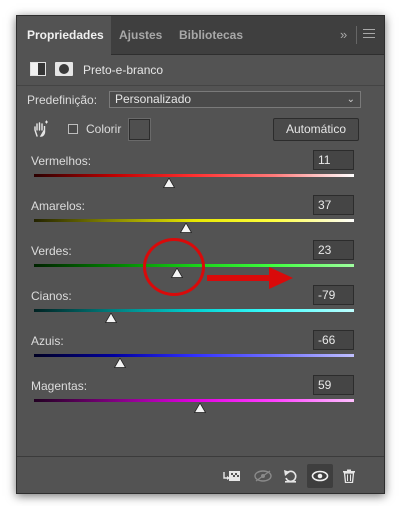  Describe the element at coordinates (200, 474) in the screenshot. I see `panel-bottom-toolbar` at that location.